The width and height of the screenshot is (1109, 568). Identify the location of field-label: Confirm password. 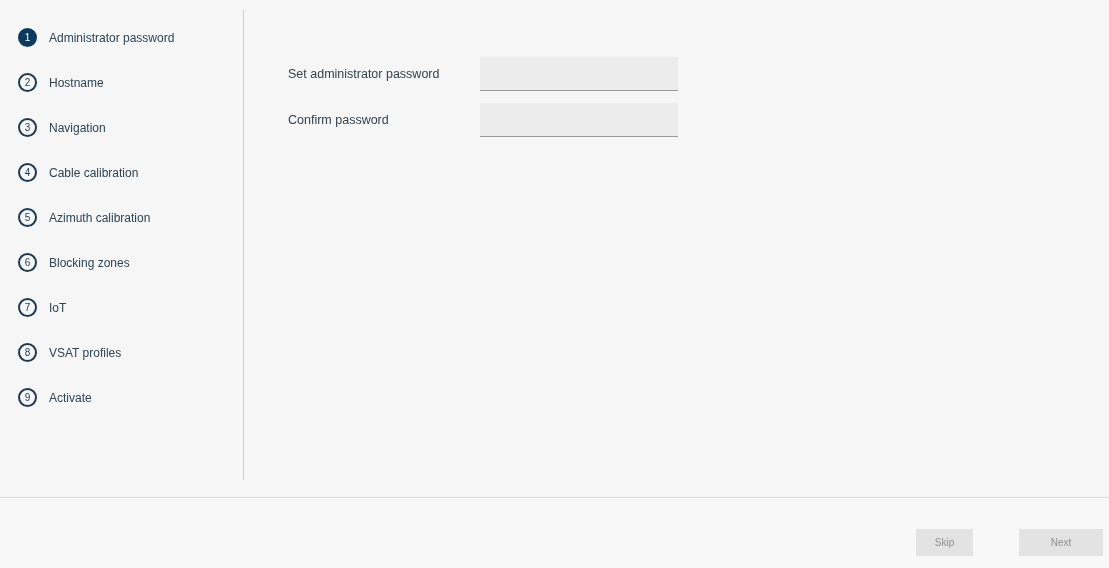
(339, 120).